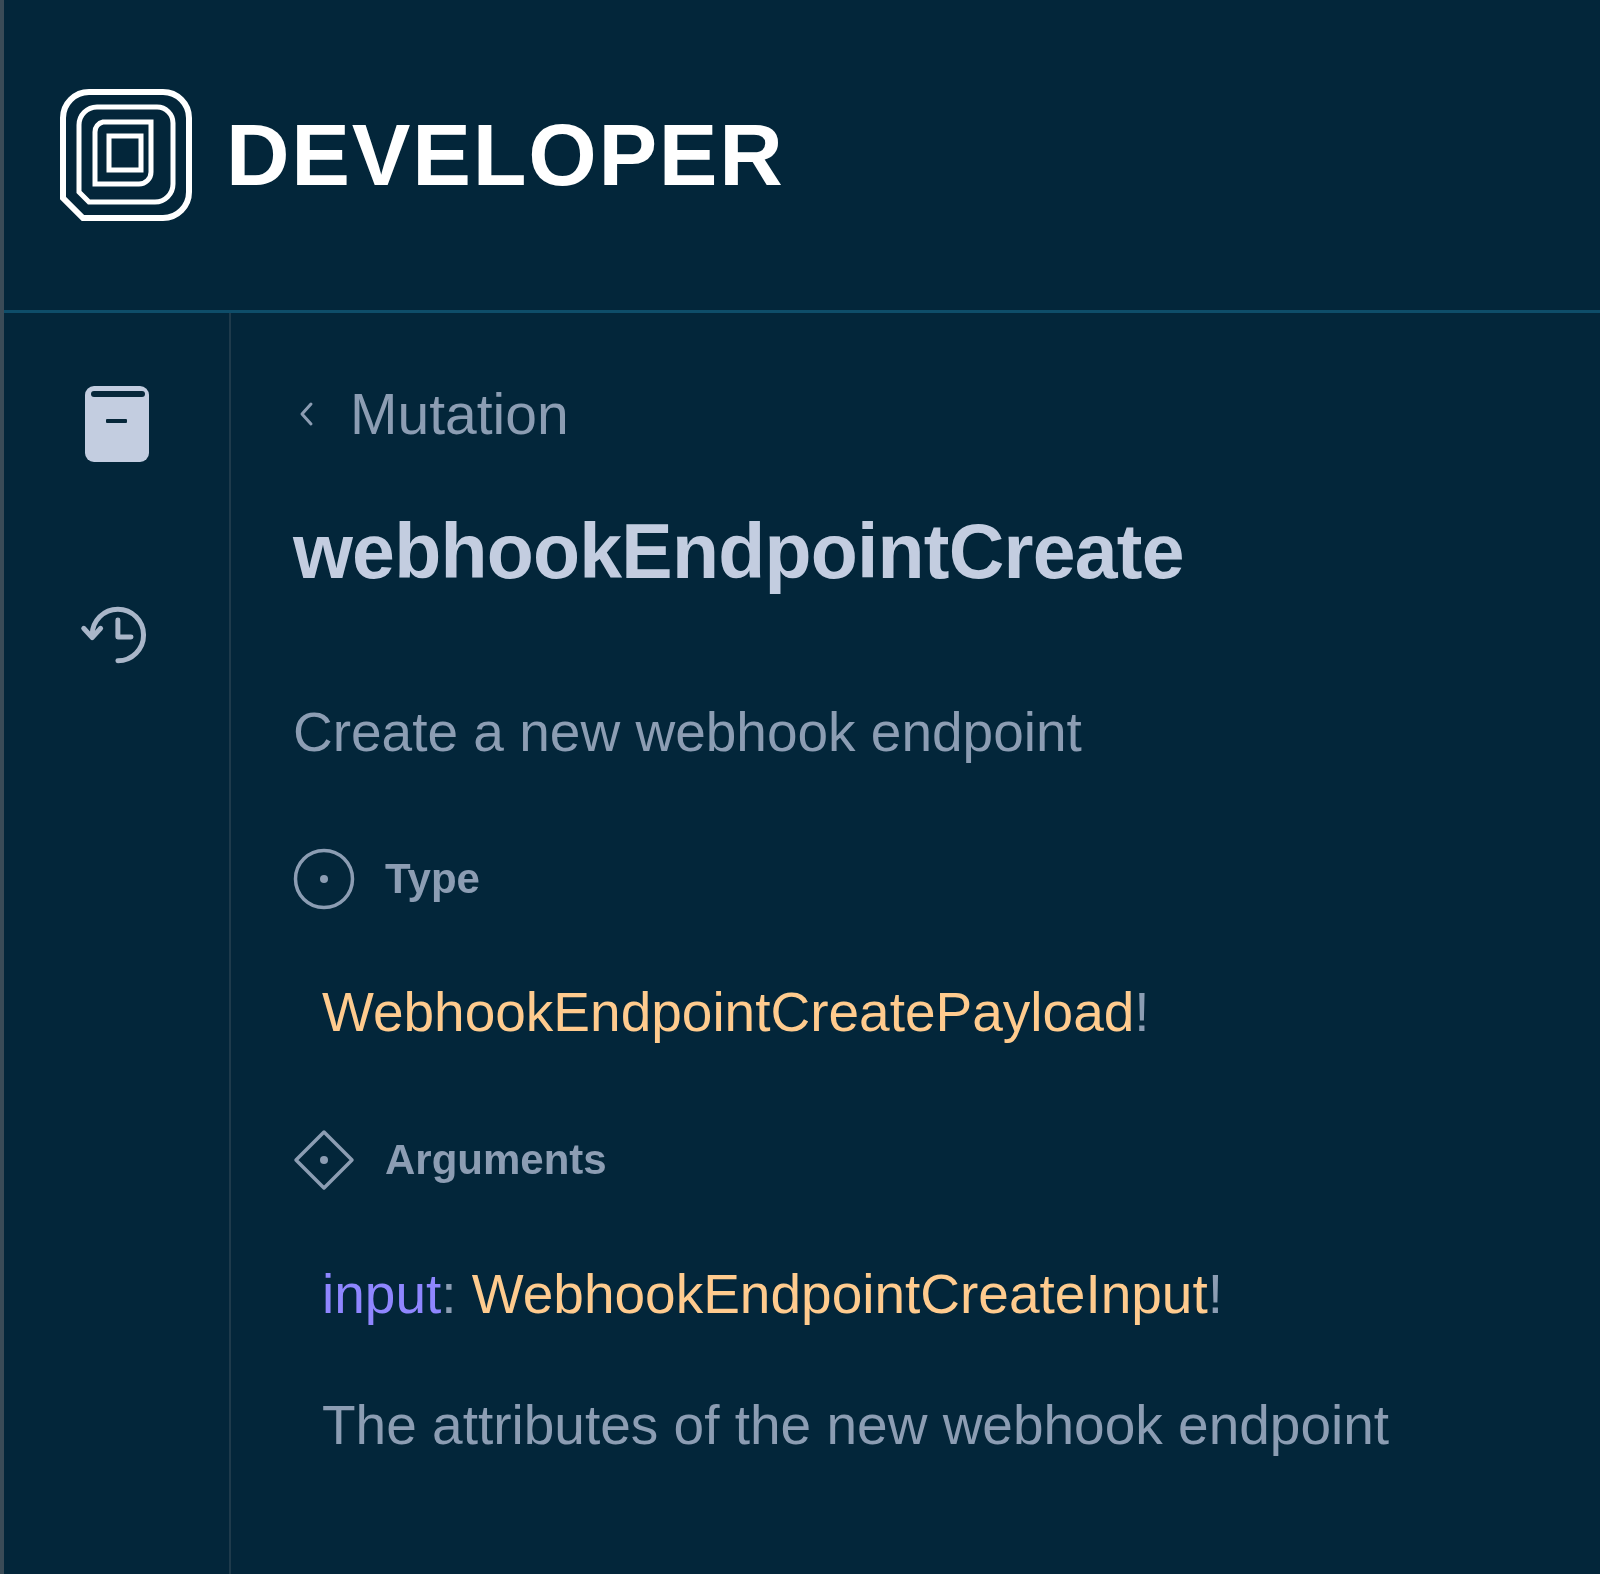 This screenshot has height=1574, width=1600. I want to click on argument-description: The attributes of the new webhook endpoint, so click(856, 1425).